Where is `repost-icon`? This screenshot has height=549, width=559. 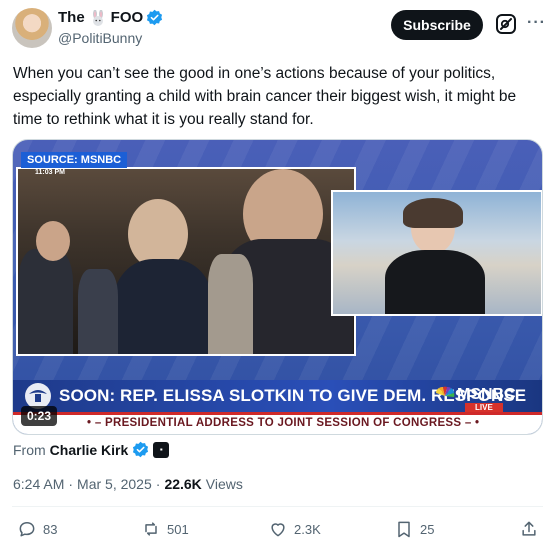 repost-icon is located at coordinates (151, 529).